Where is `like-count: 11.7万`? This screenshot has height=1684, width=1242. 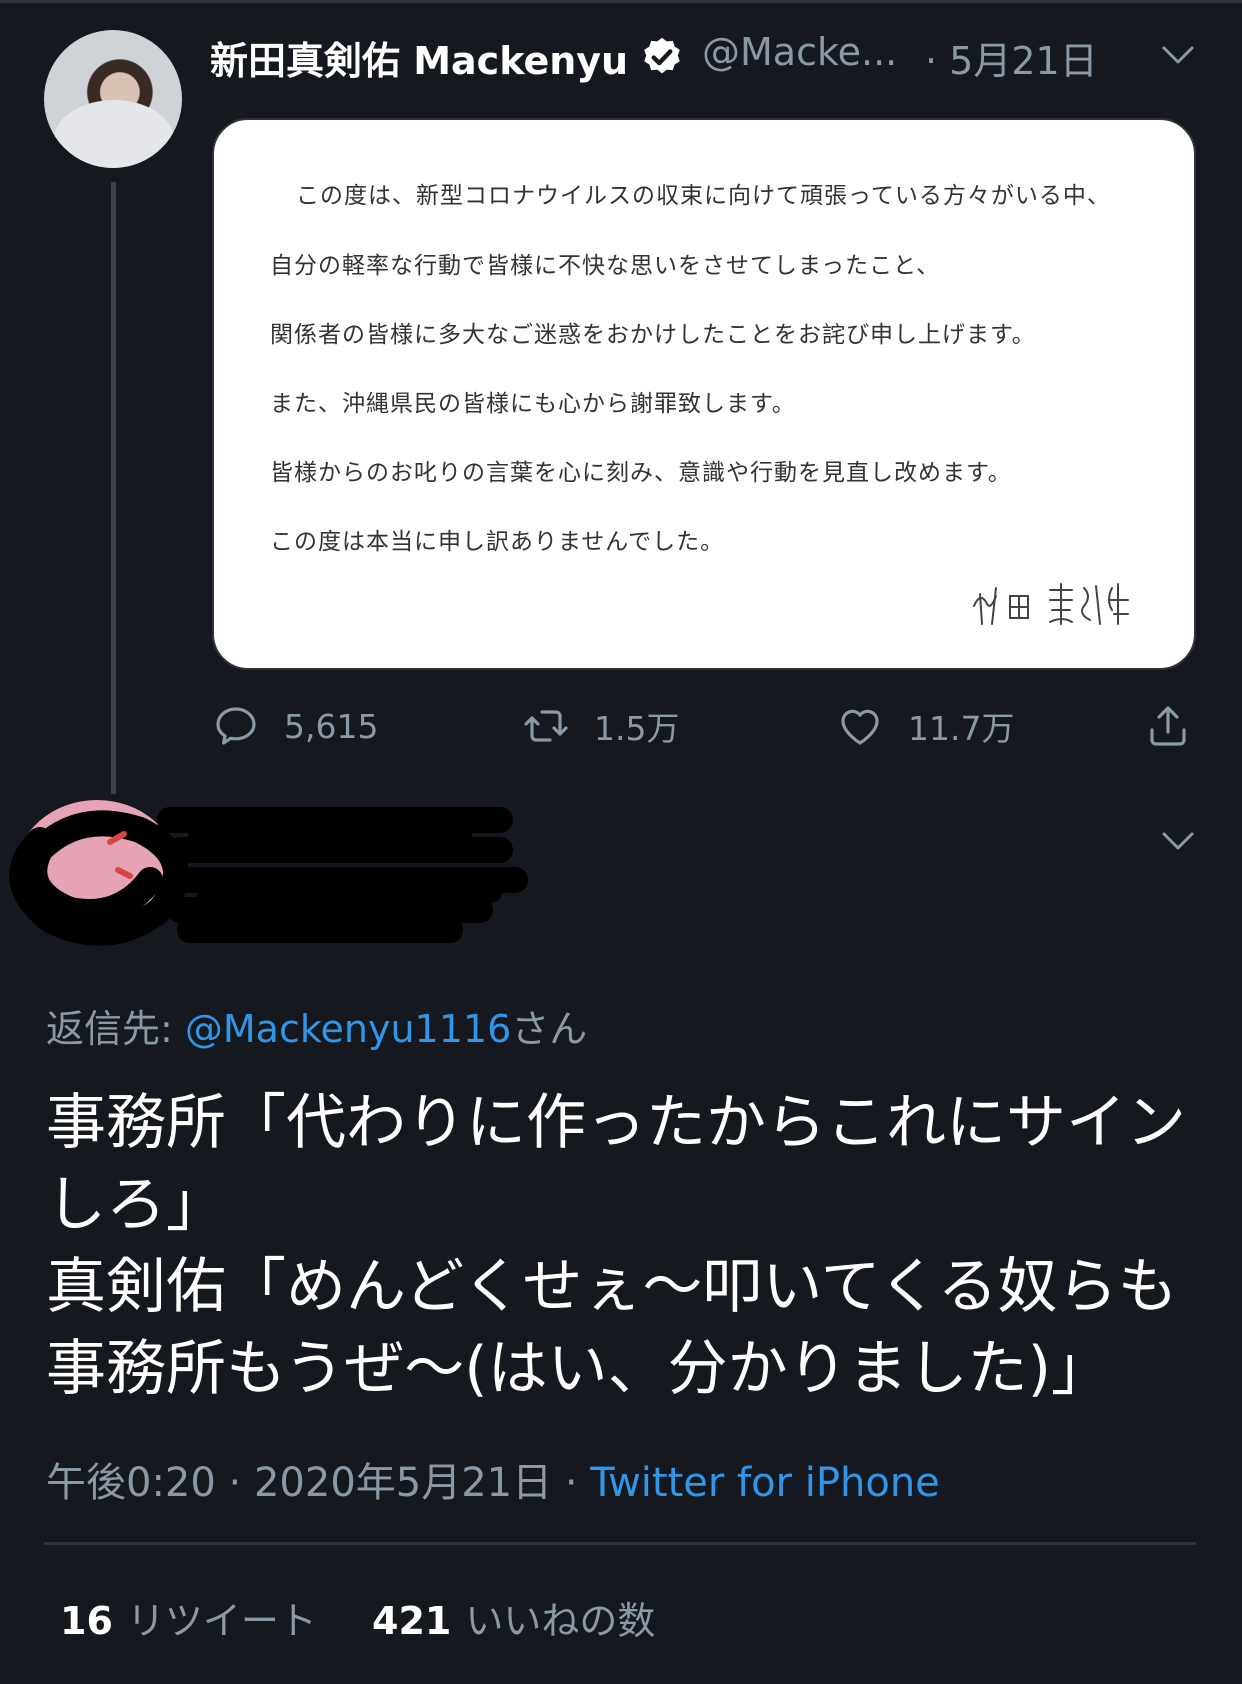
like-count: 11.7万 is located at coordinates (961, 728).